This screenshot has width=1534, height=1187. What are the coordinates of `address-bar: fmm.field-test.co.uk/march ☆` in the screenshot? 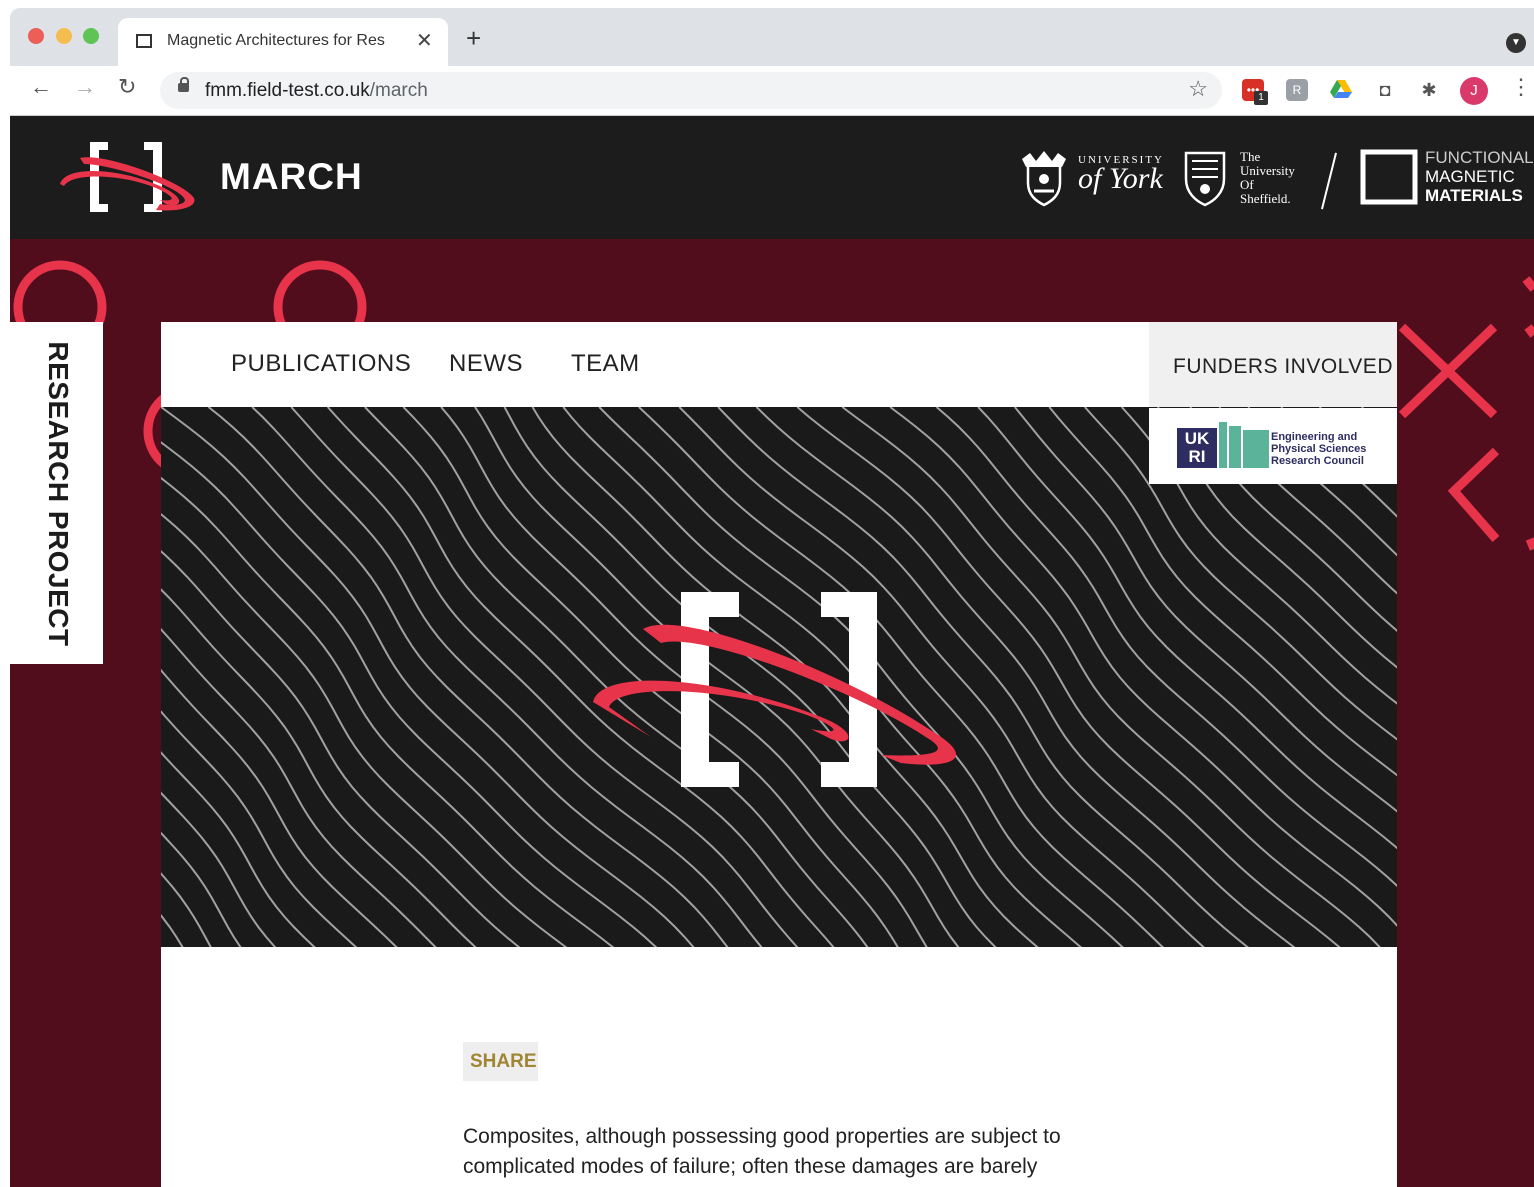 It's located at (691, 90).